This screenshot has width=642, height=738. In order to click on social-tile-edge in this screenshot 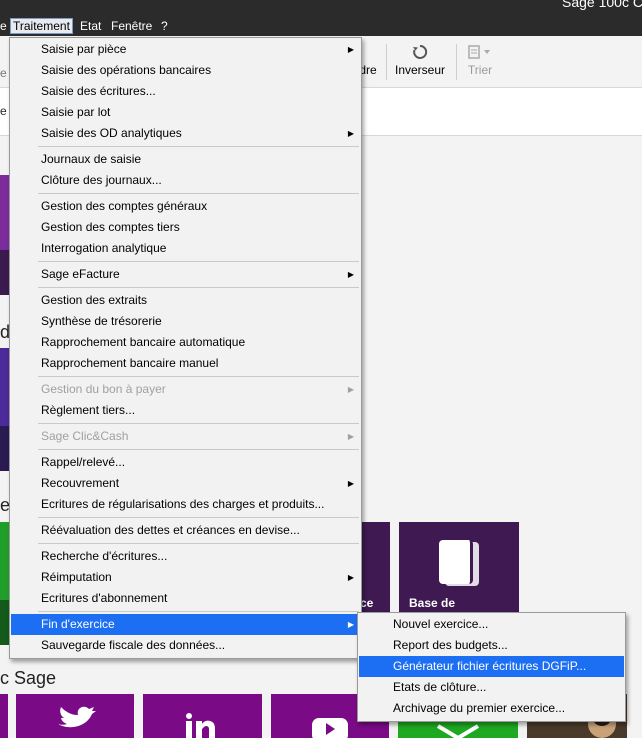, I will do `click(4, 716)`.